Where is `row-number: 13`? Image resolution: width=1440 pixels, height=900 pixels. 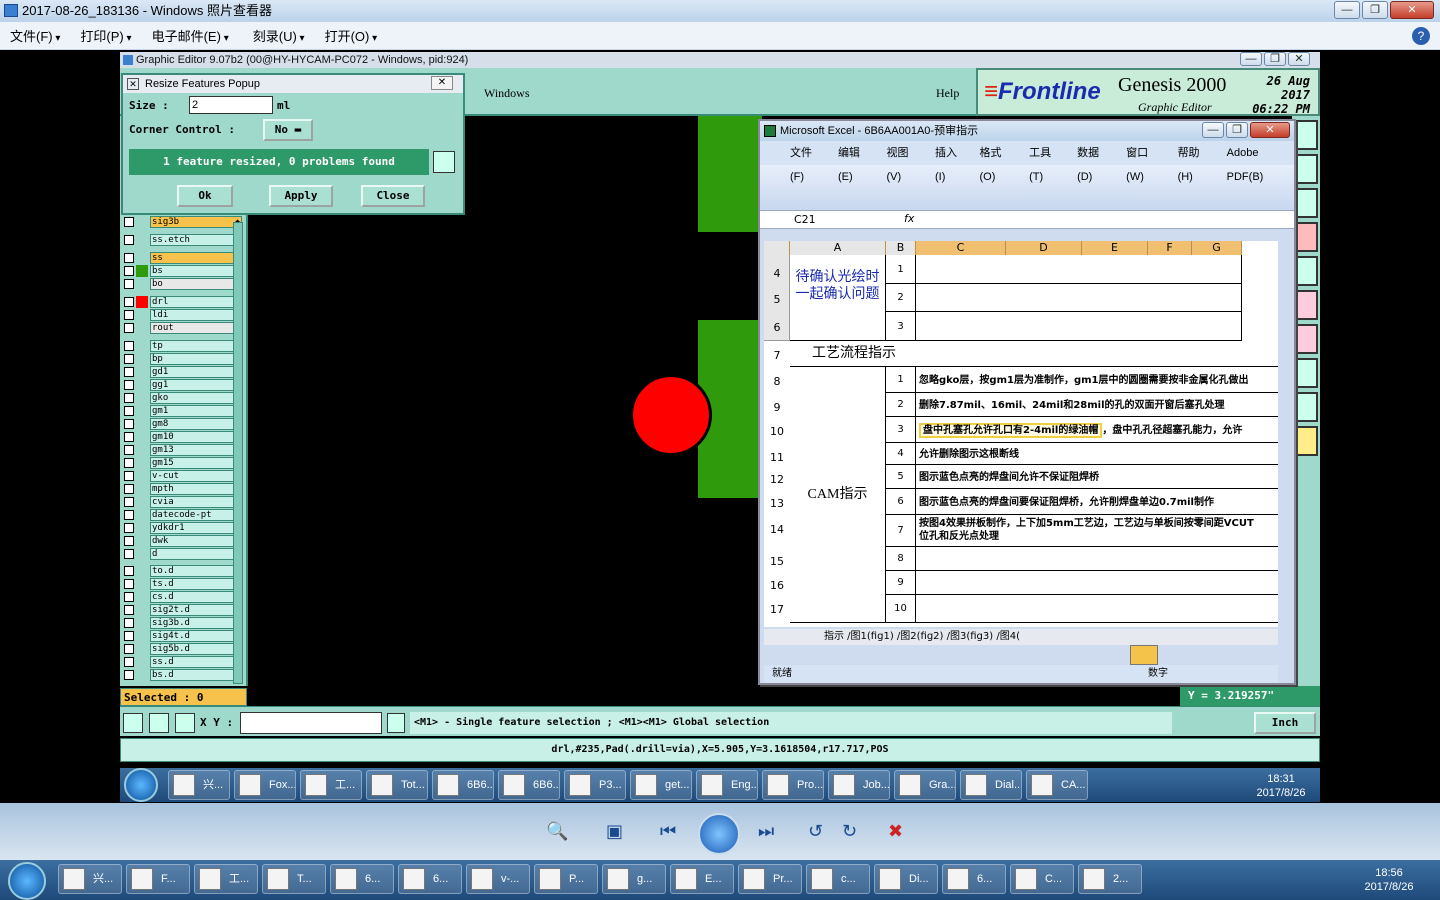
row-number: 13 is located at coordinates (777, 503).